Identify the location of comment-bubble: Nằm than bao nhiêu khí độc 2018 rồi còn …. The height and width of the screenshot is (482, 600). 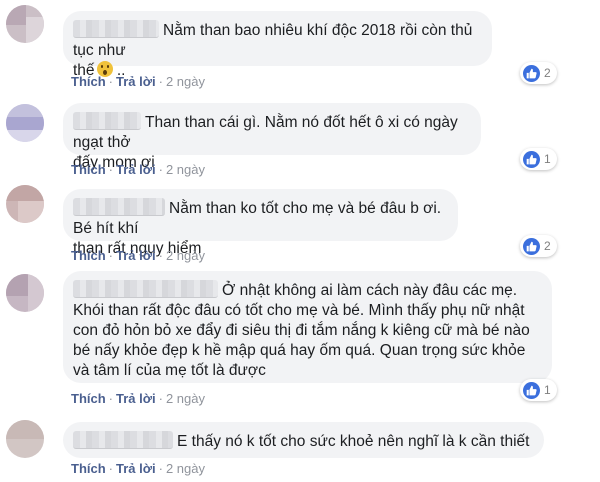
(277, 45).